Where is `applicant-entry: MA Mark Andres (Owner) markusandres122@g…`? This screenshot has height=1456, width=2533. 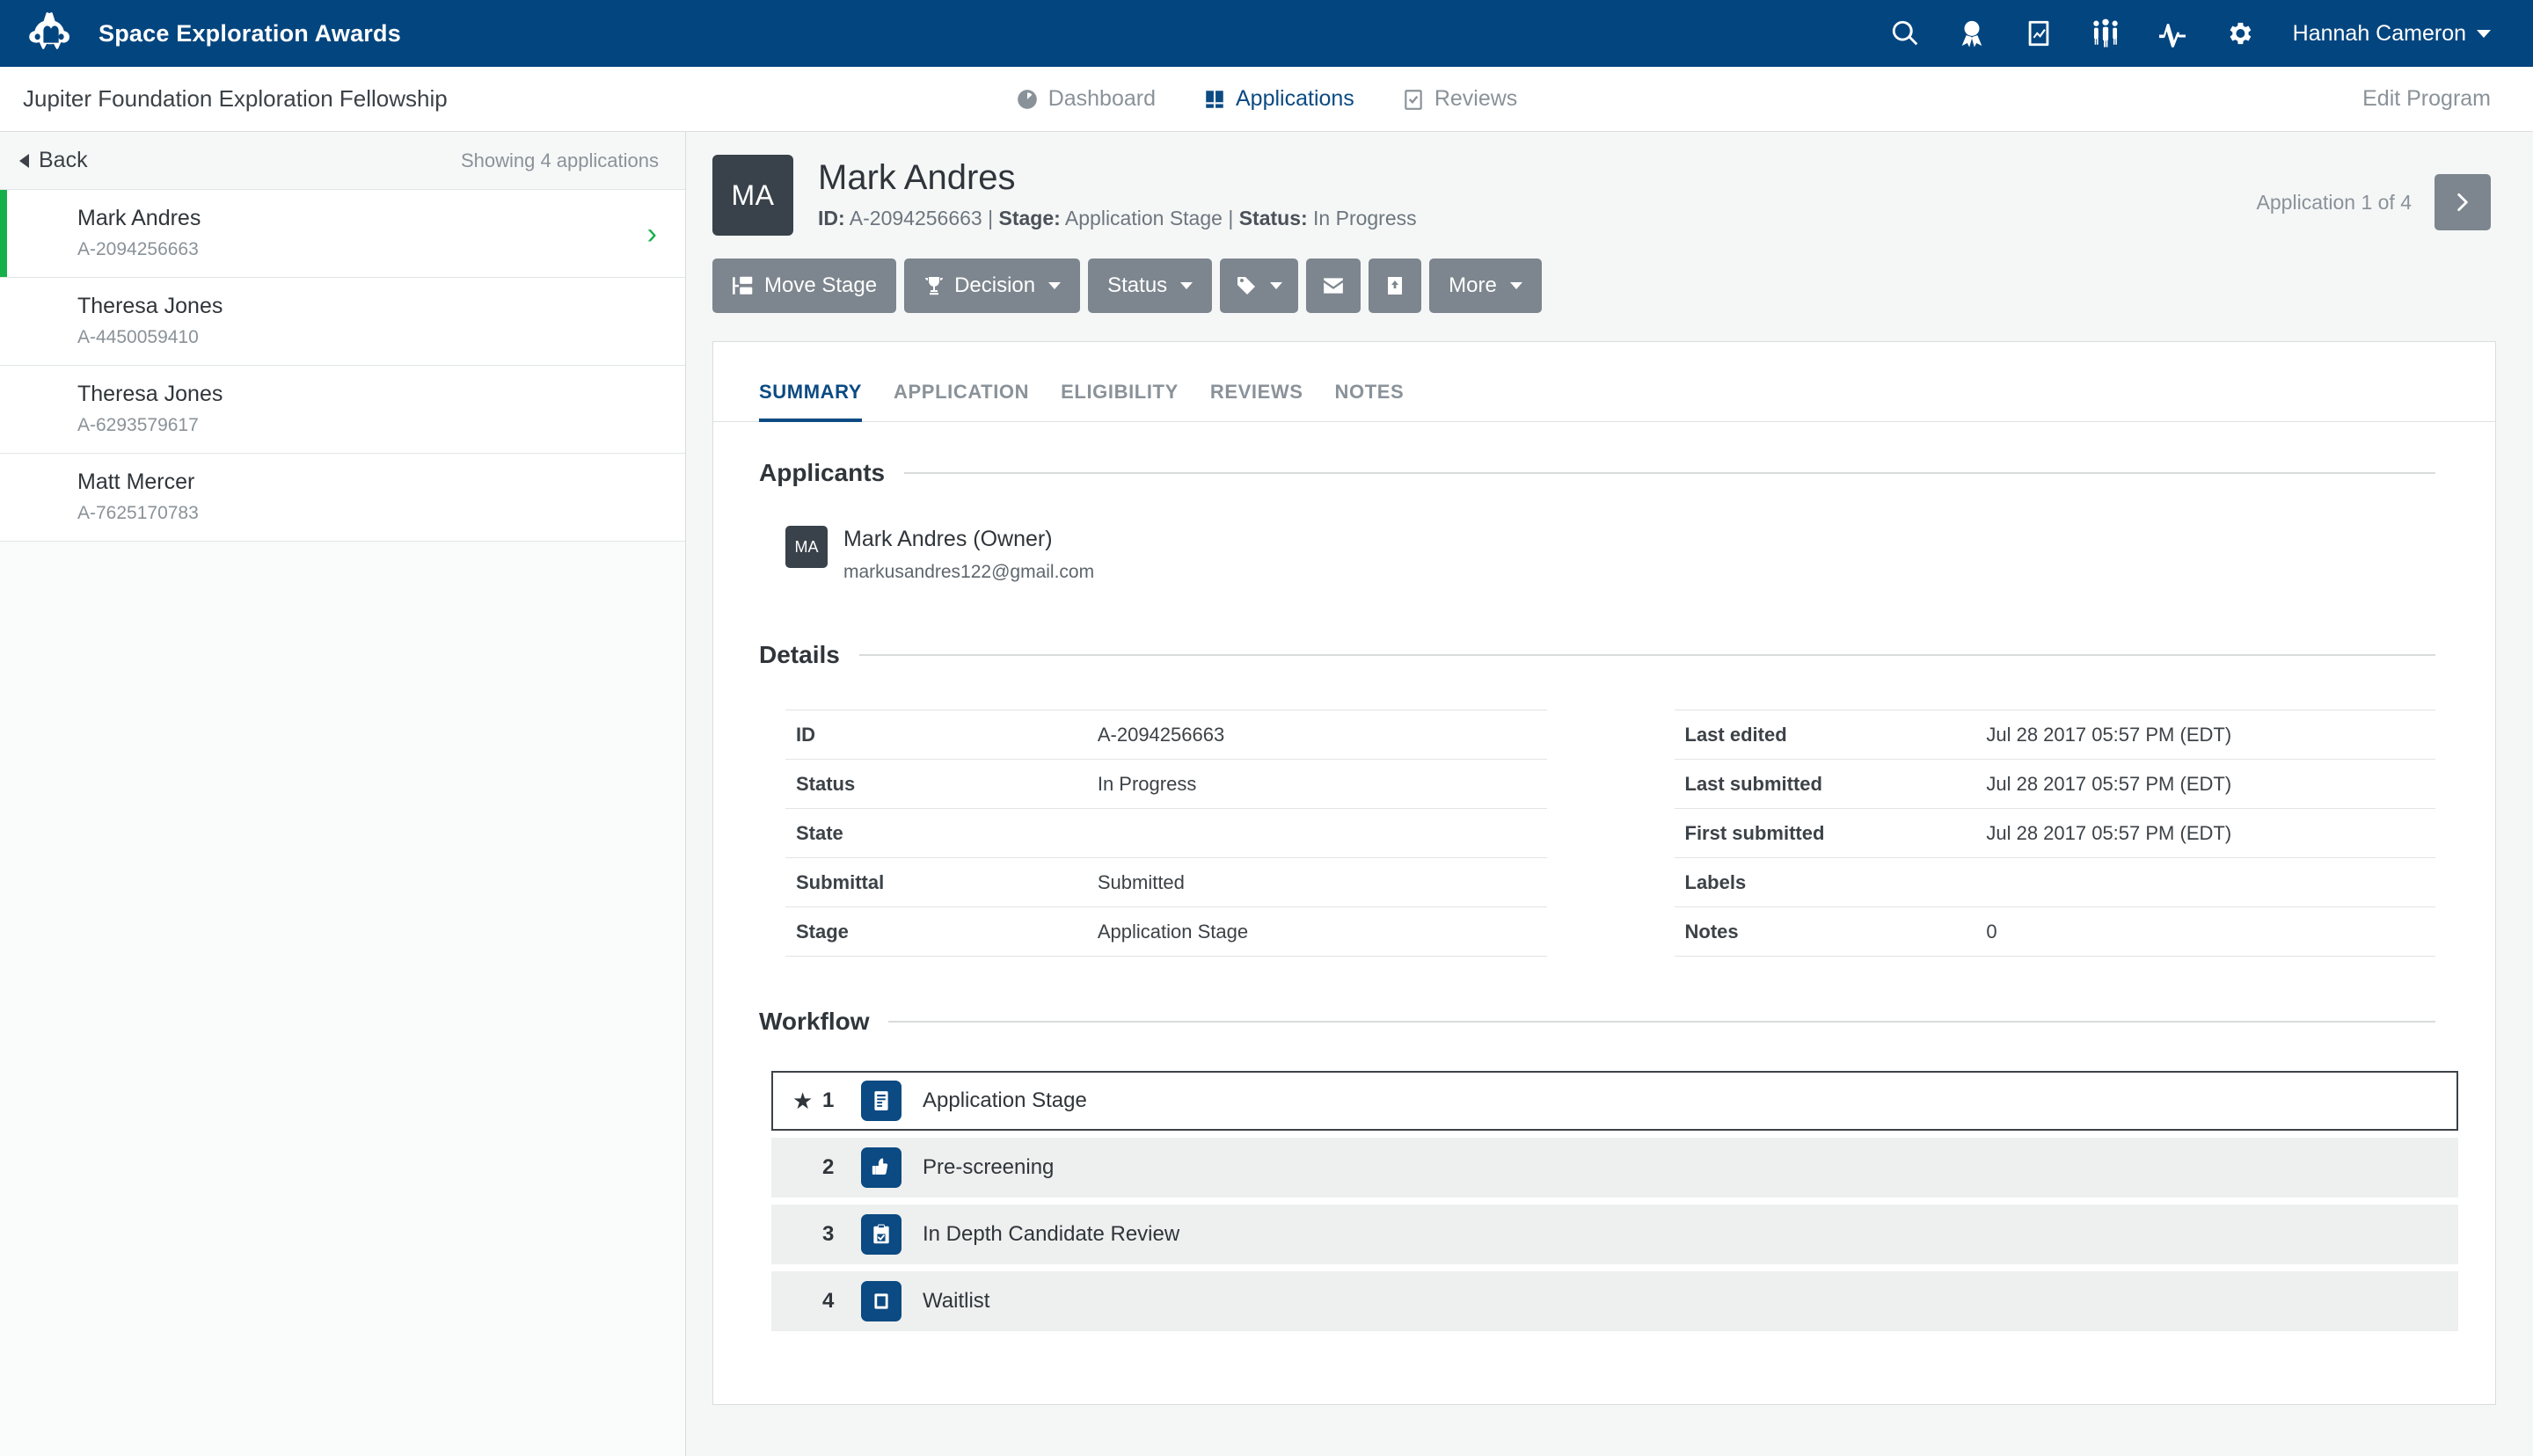
applicant-entry: MA Mark Andres (Owner) markusandres122@g… is located at coordinates (1604, 535).